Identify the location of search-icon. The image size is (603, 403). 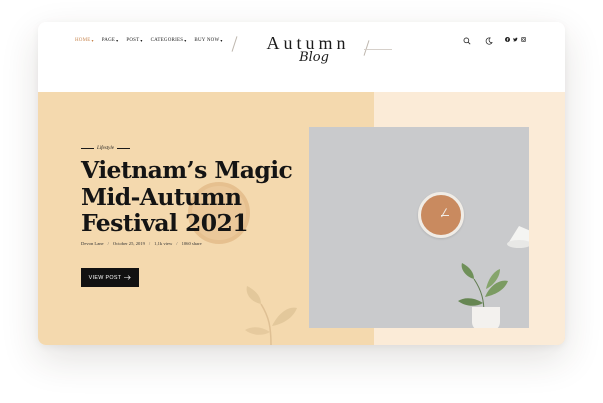
(467, 41).